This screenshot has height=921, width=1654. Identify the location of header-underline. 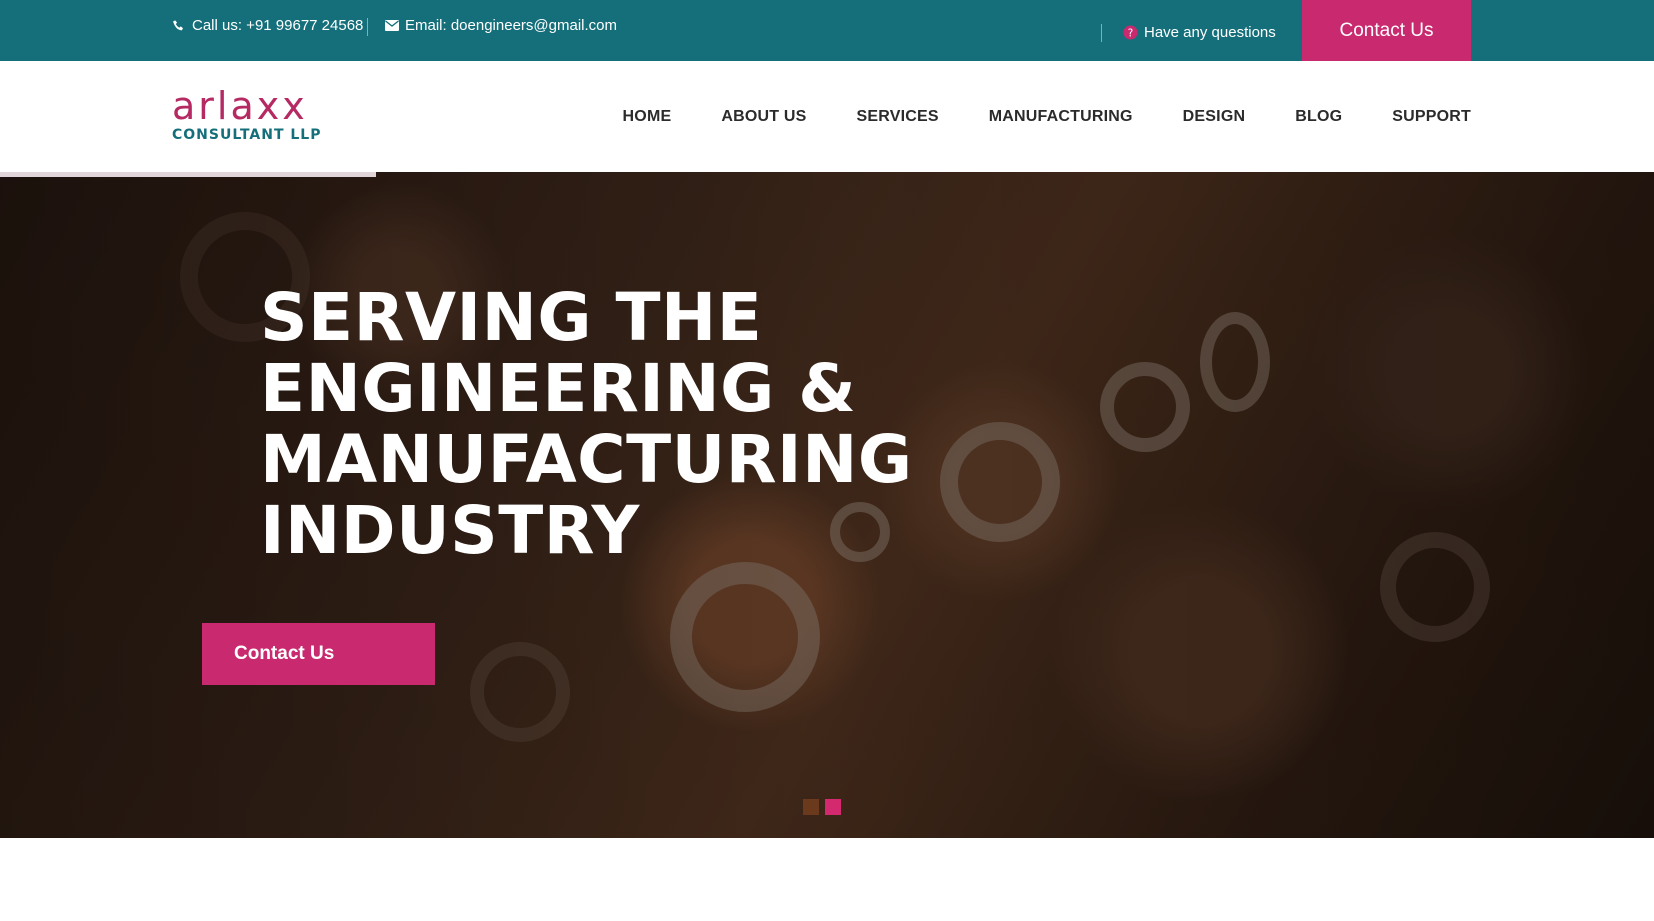
(188, 174).